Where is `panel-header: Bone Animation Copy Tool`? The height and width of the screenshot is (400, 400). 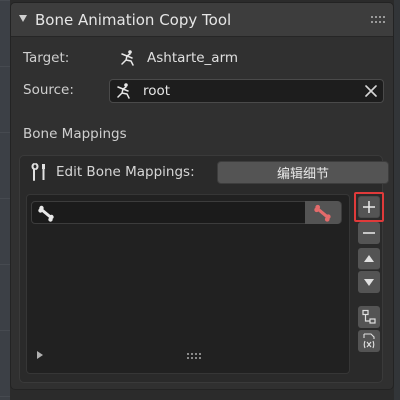
panel-header: Bone Animation Copy Tool is located at coordinates (202, 20).